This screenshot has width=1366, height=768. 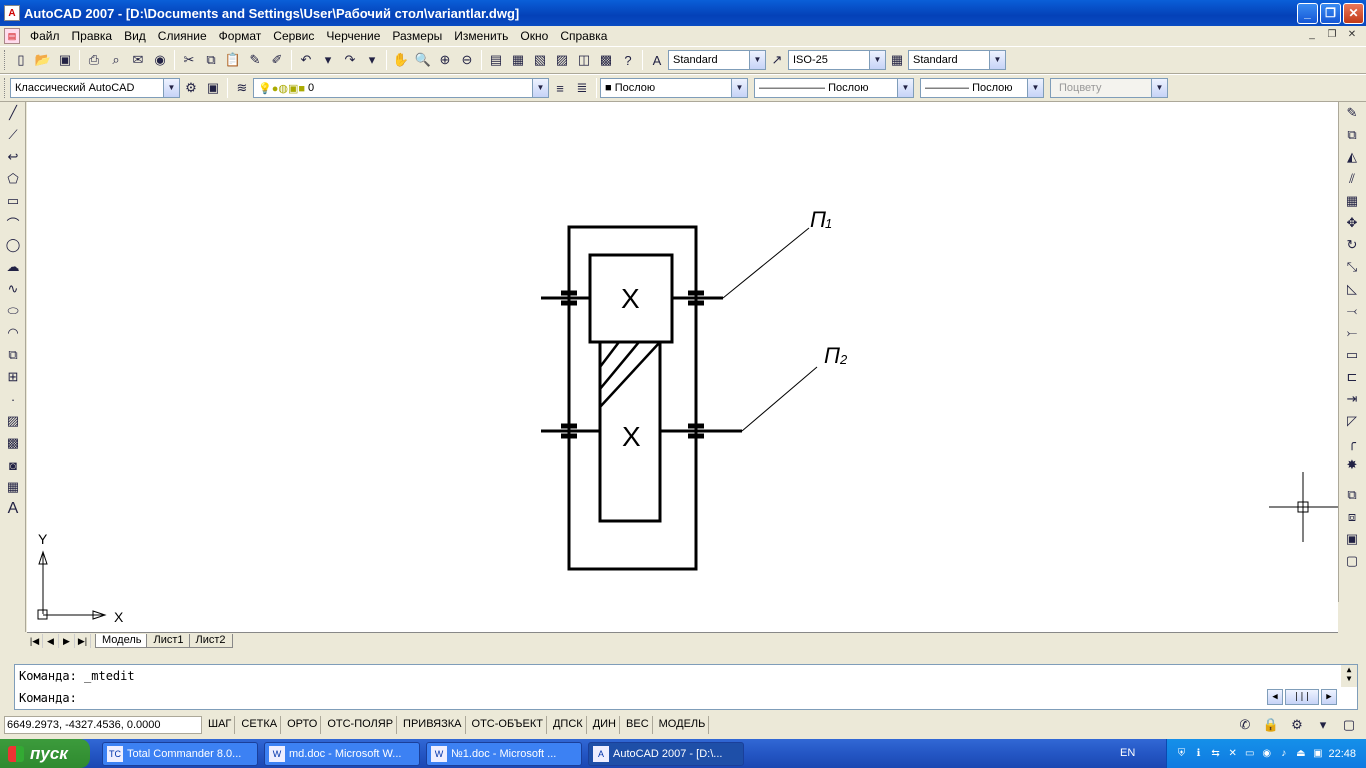 I want to click on prev-tab-icon: ◀, so click(x=51, y=640).